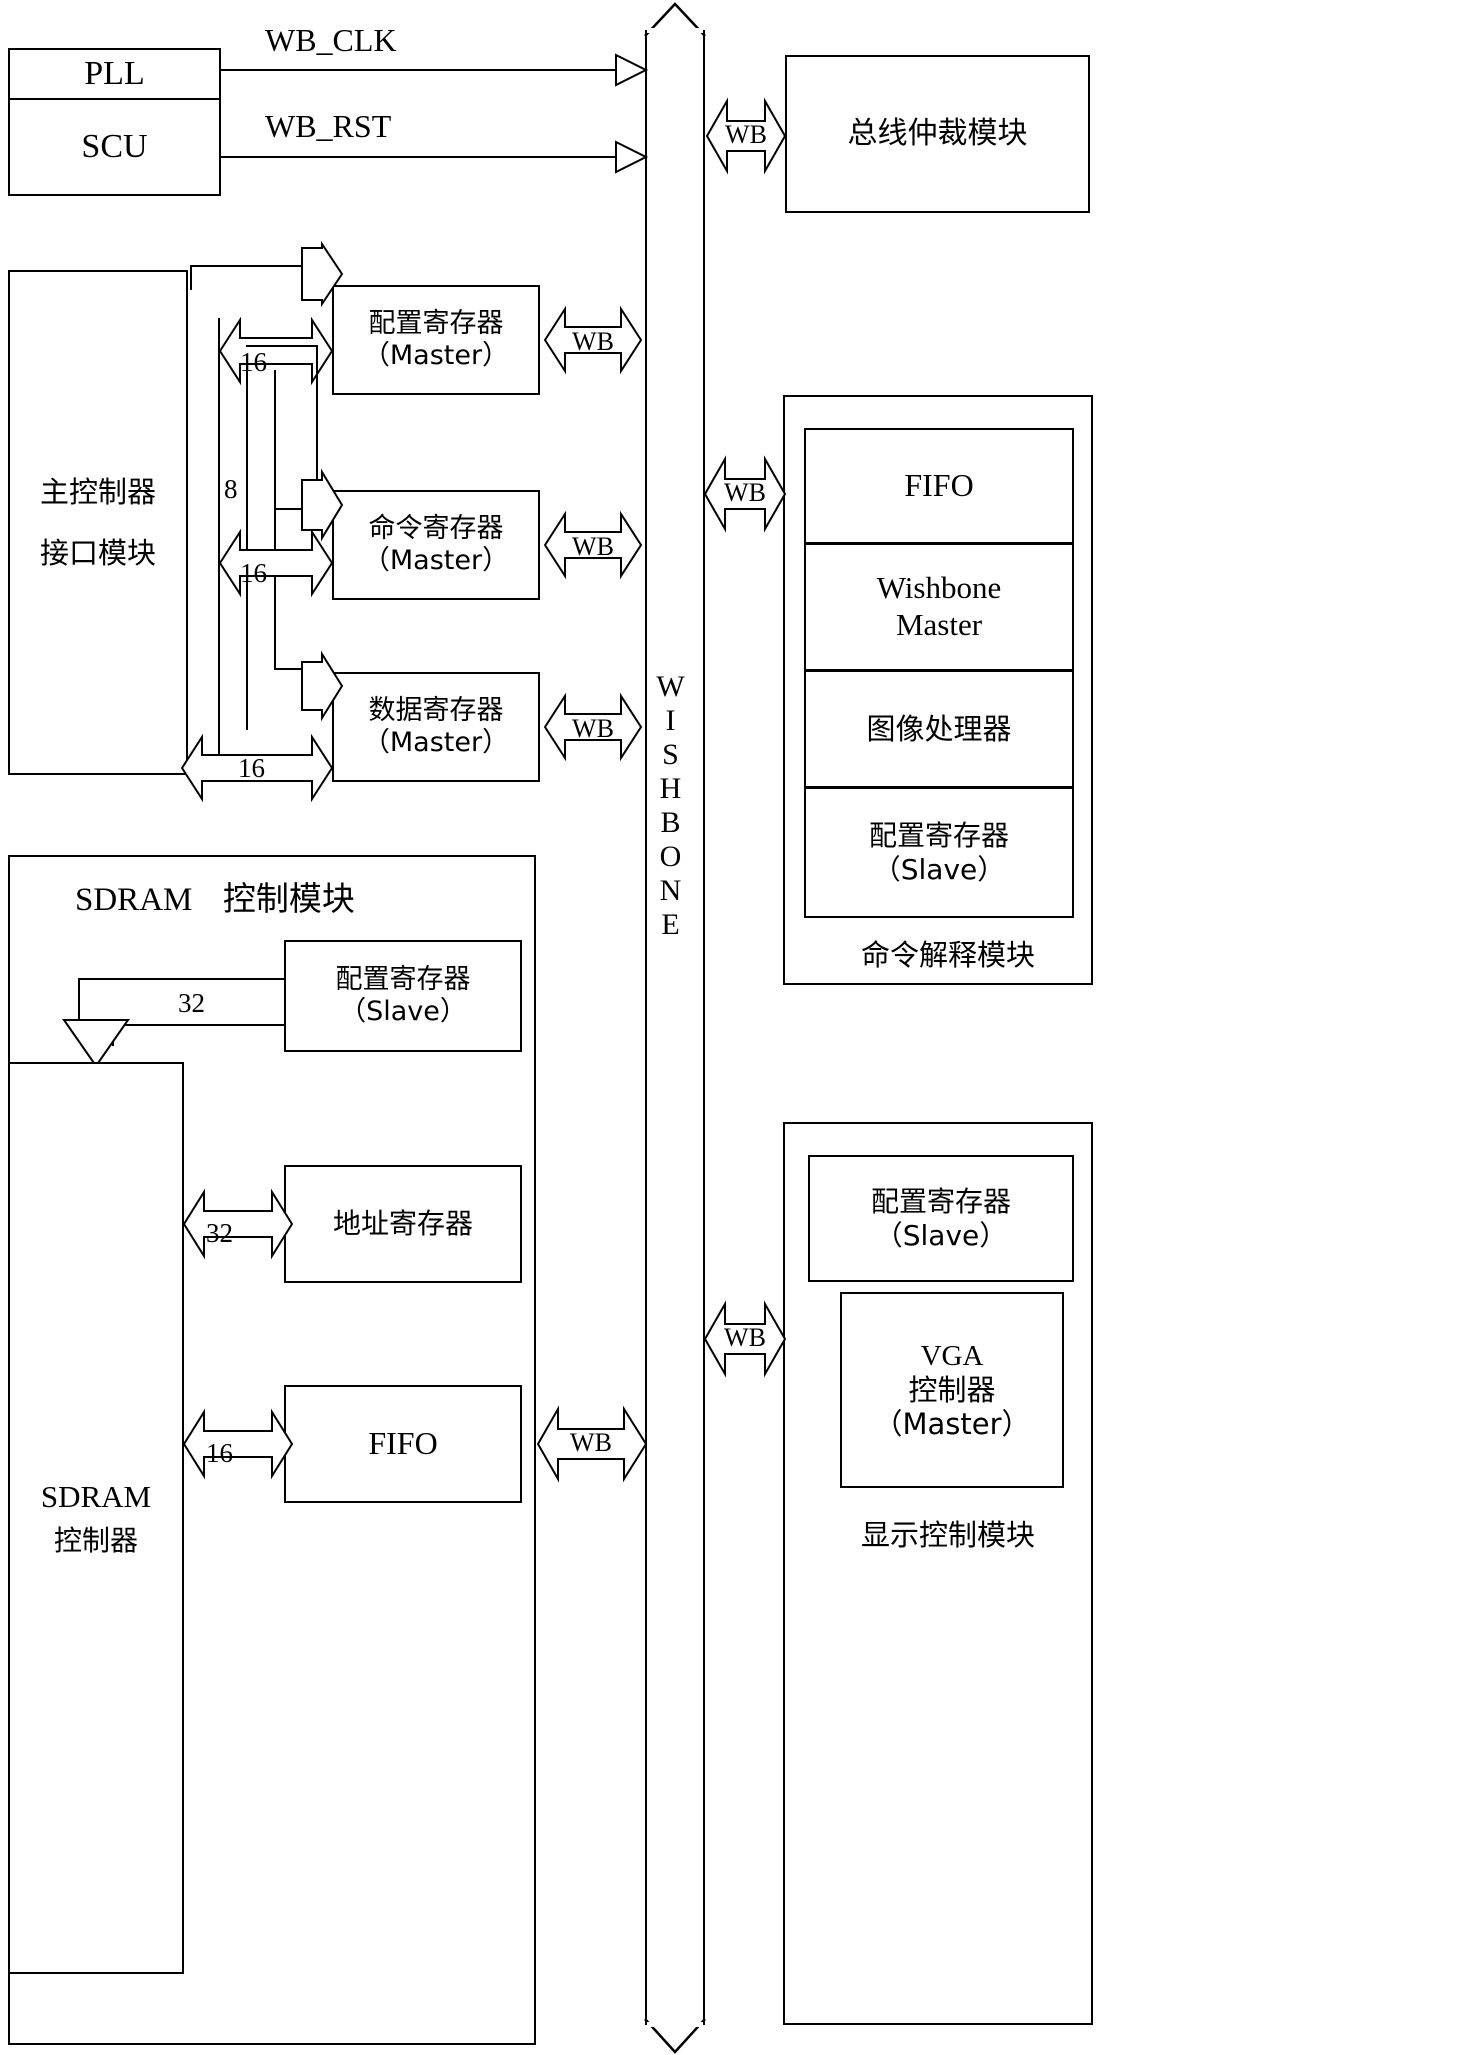 The image size is (1458, 2055). What do you see at coordinates (632, 70) in the screenshot?
I see `wb-clk-arrowhead` at bounding box center [632, 70].